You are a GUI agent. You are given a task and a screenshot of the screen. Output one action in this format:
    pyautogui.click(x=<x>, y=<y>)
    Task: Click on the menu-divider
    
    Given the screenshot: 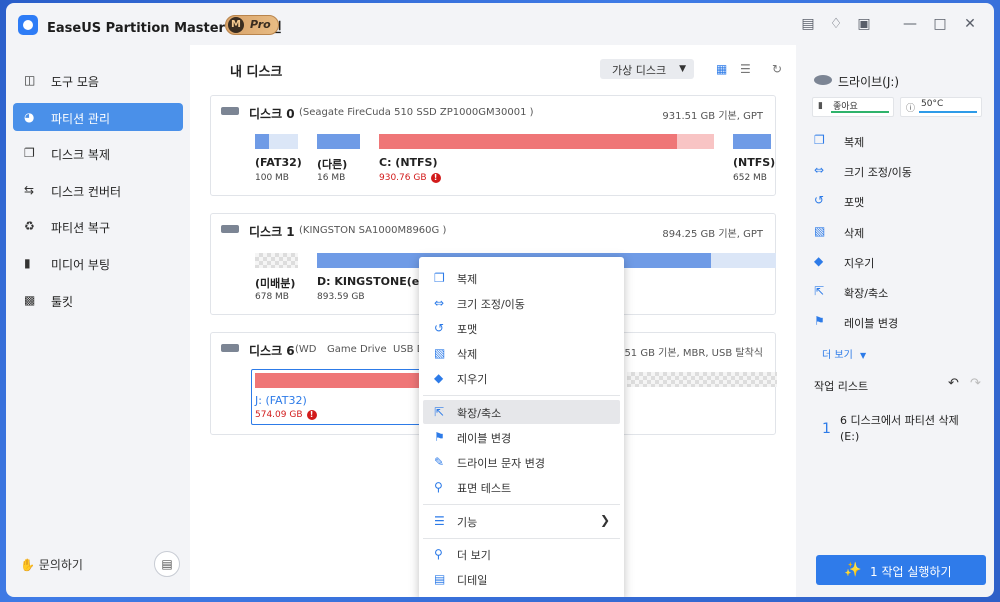 What is the action you would take?
    pyautogui.click(x=521, y=504)
    